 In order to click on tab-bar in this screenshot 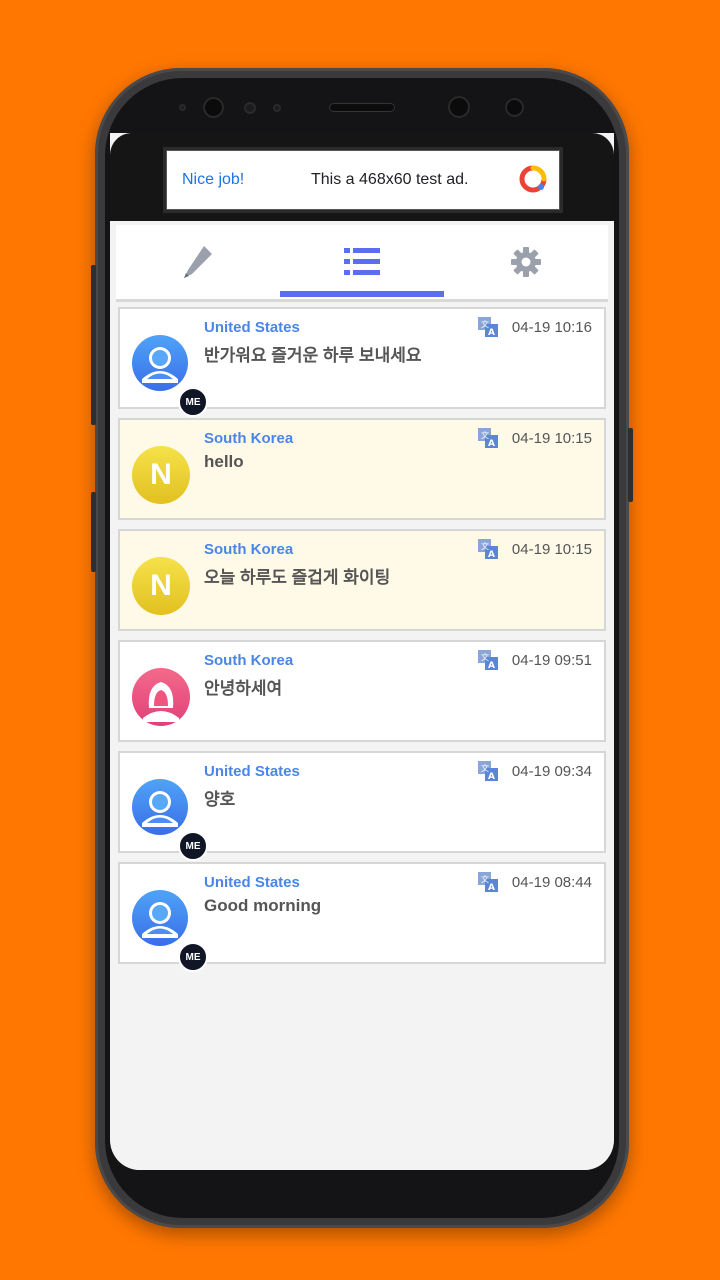, I will do `click(362, 263)`.